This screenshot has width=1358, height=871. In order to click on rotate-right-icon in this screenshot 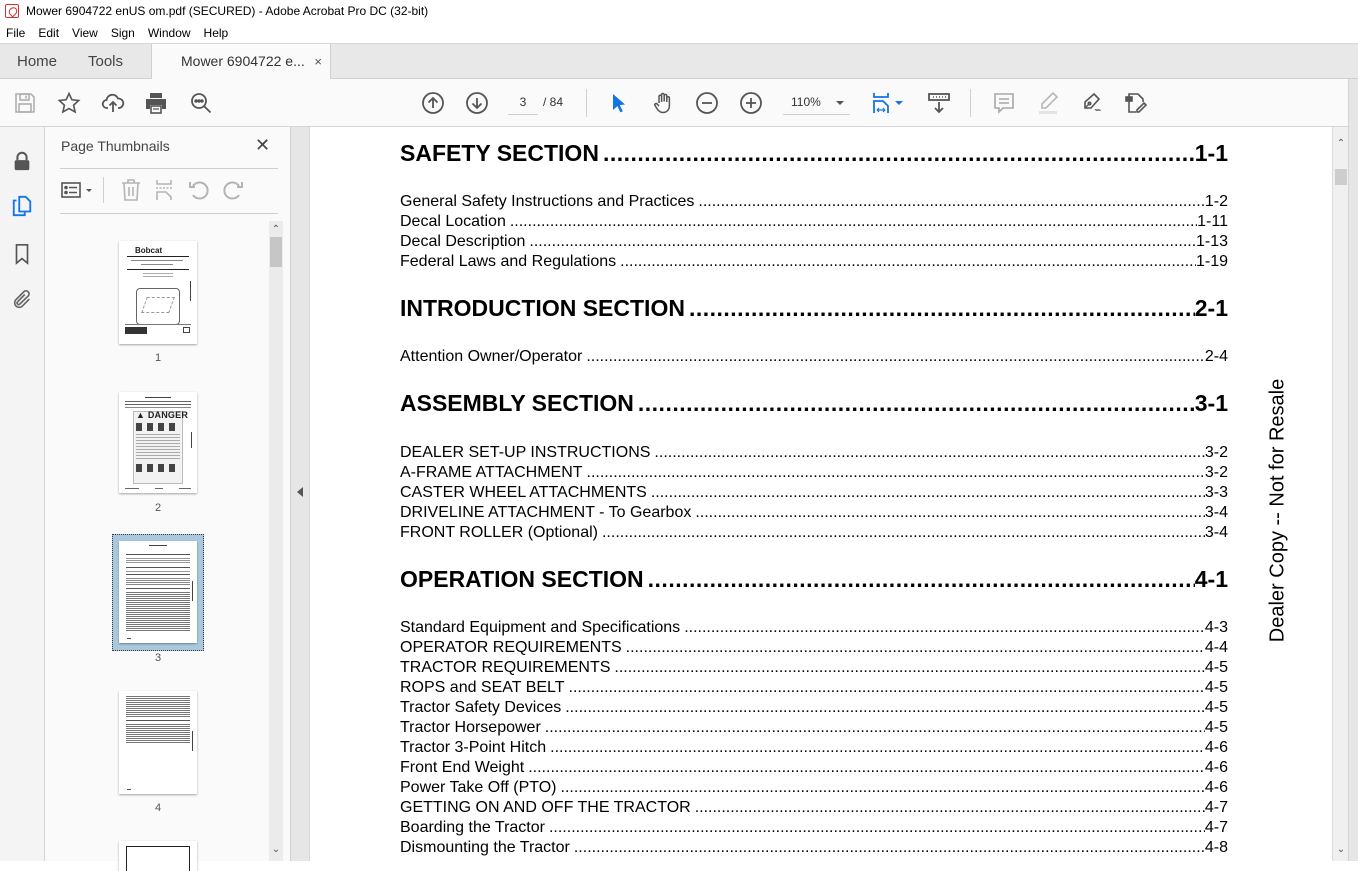, I will do `click(233, 190)`.